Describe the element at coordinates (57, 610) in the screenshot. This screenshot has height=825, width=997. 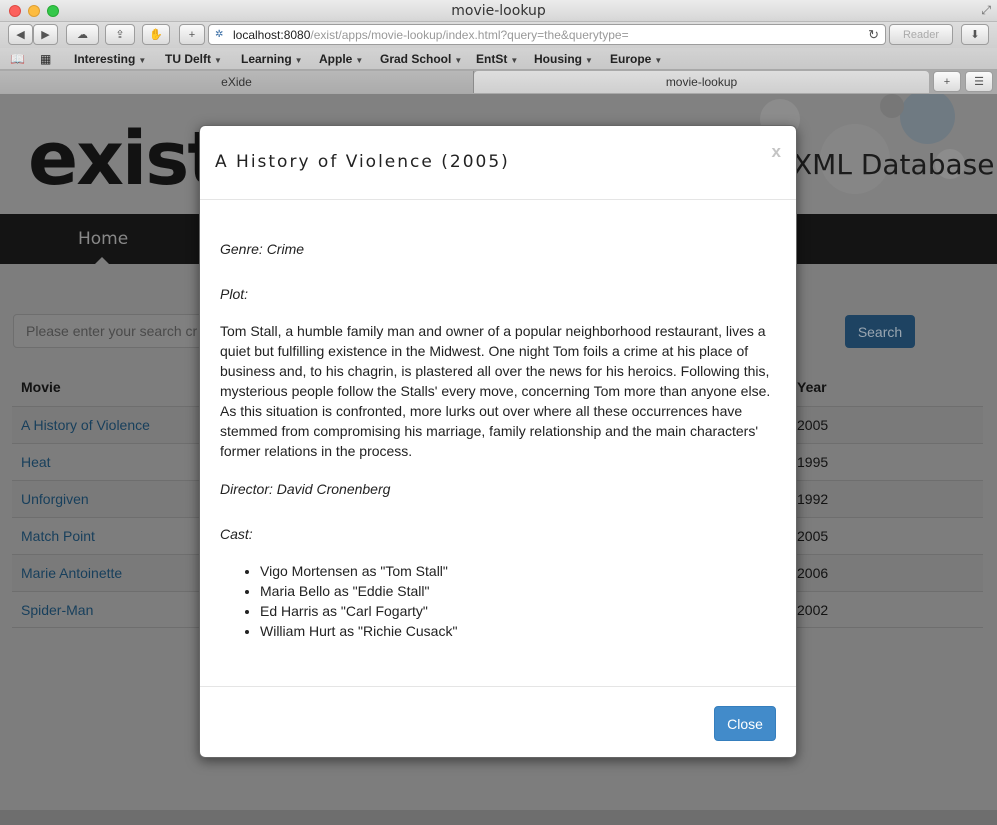
I see `movie-link: Spider-Man` at that location.